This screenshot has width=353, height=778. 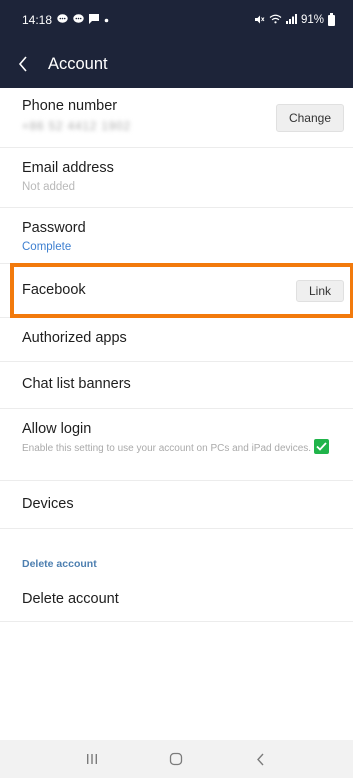 What do you see at coordinates (48, 504) in the screenshot?
I see `devices-label: Devices` at bounding box center [48, 504].